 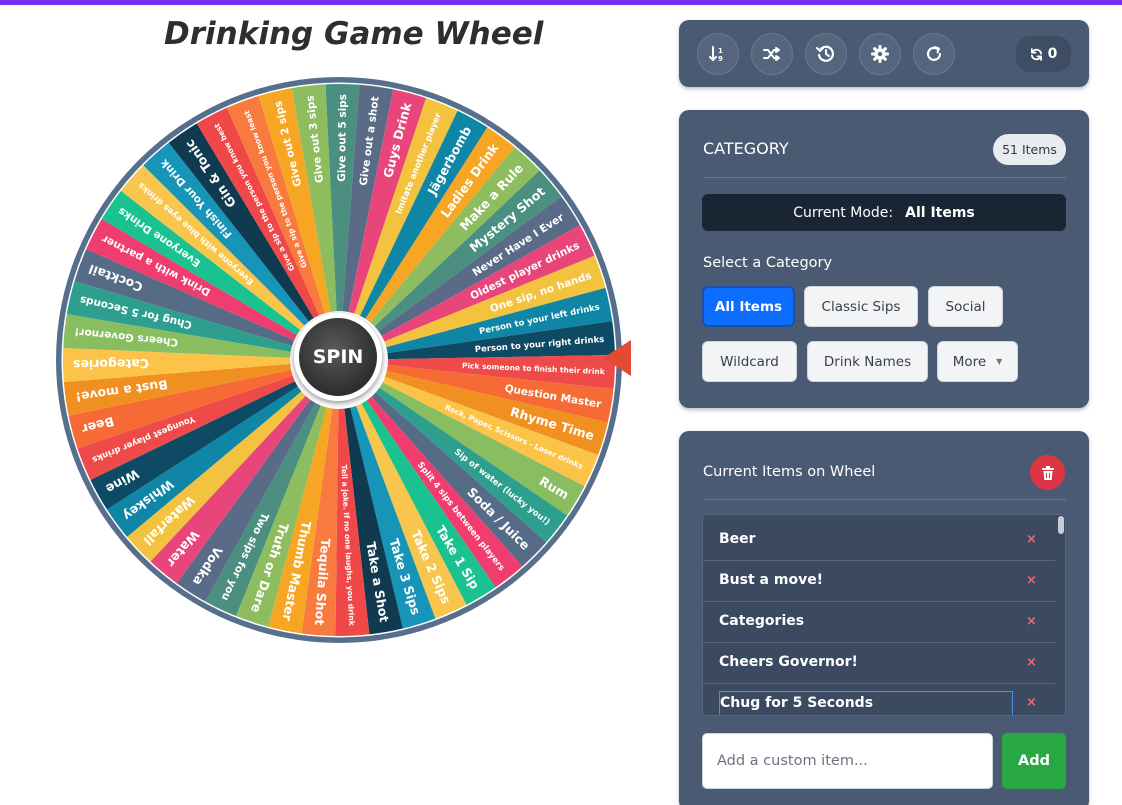 I want to click on item-label: Beer, so click(x=737, y=539).